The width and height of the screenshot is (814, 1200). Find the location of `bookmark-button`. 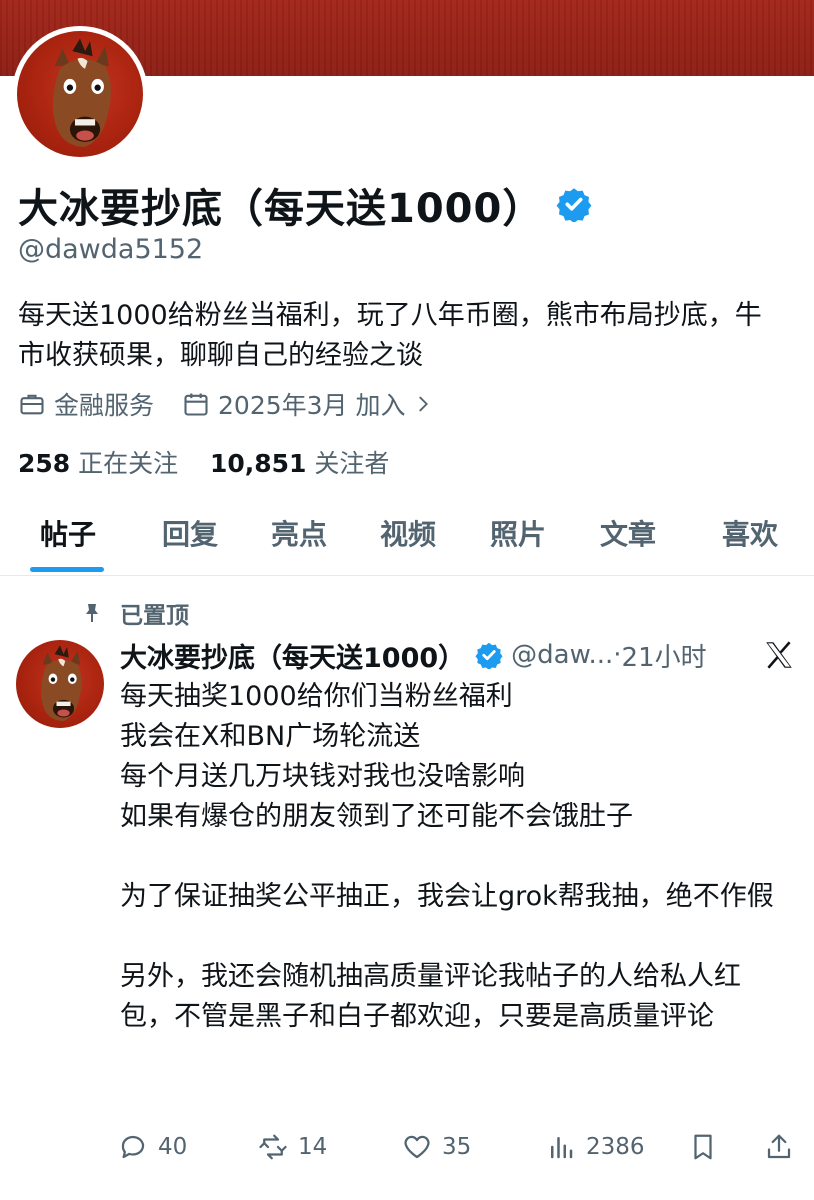

bookmark-button is located at coordinates (708, 1147).